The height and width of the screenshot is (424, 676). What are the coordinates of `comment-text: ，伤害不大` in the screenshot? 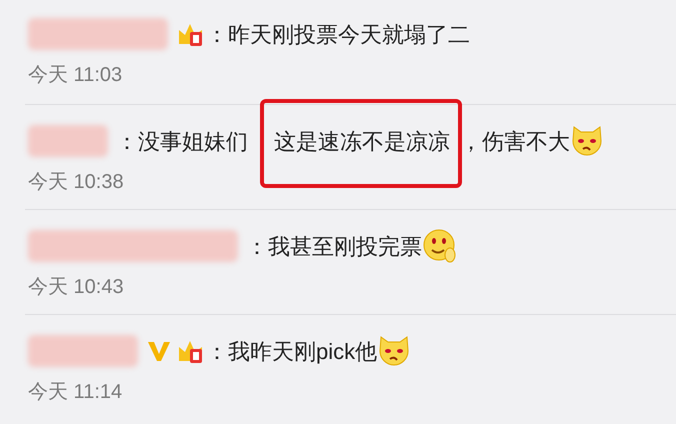 It's located at (515, 142).